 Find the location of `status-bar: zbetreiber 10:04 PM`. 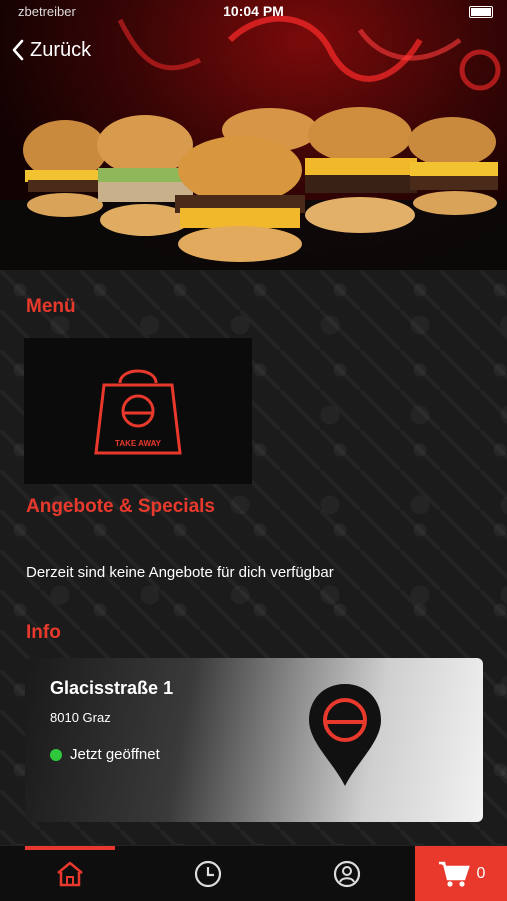

status-bar: zbetreiber 10:04 PM is located at coordinates (253, 11).